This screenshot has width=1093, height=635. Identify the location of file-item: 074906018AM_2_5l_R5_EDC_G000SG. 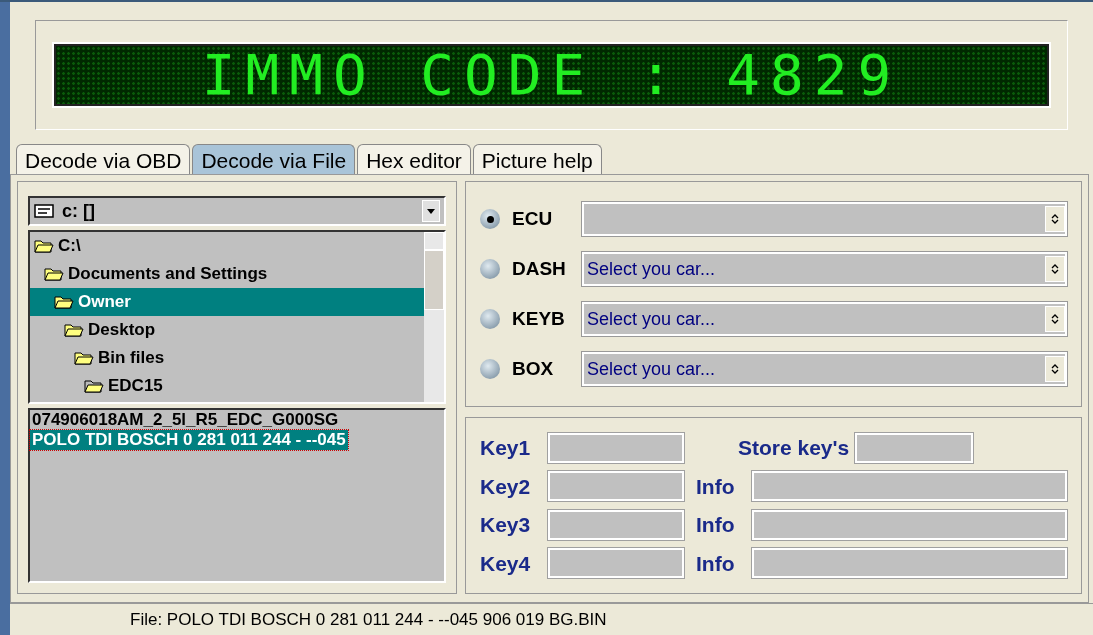
(185, 420).